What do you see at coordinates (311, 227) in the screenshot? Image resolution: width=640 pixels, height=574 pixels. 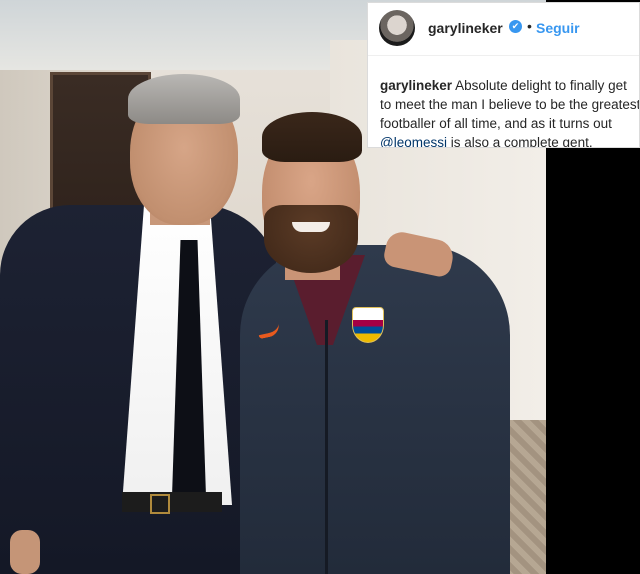 I see `right-man-smile` at bounding box center [311, 227].